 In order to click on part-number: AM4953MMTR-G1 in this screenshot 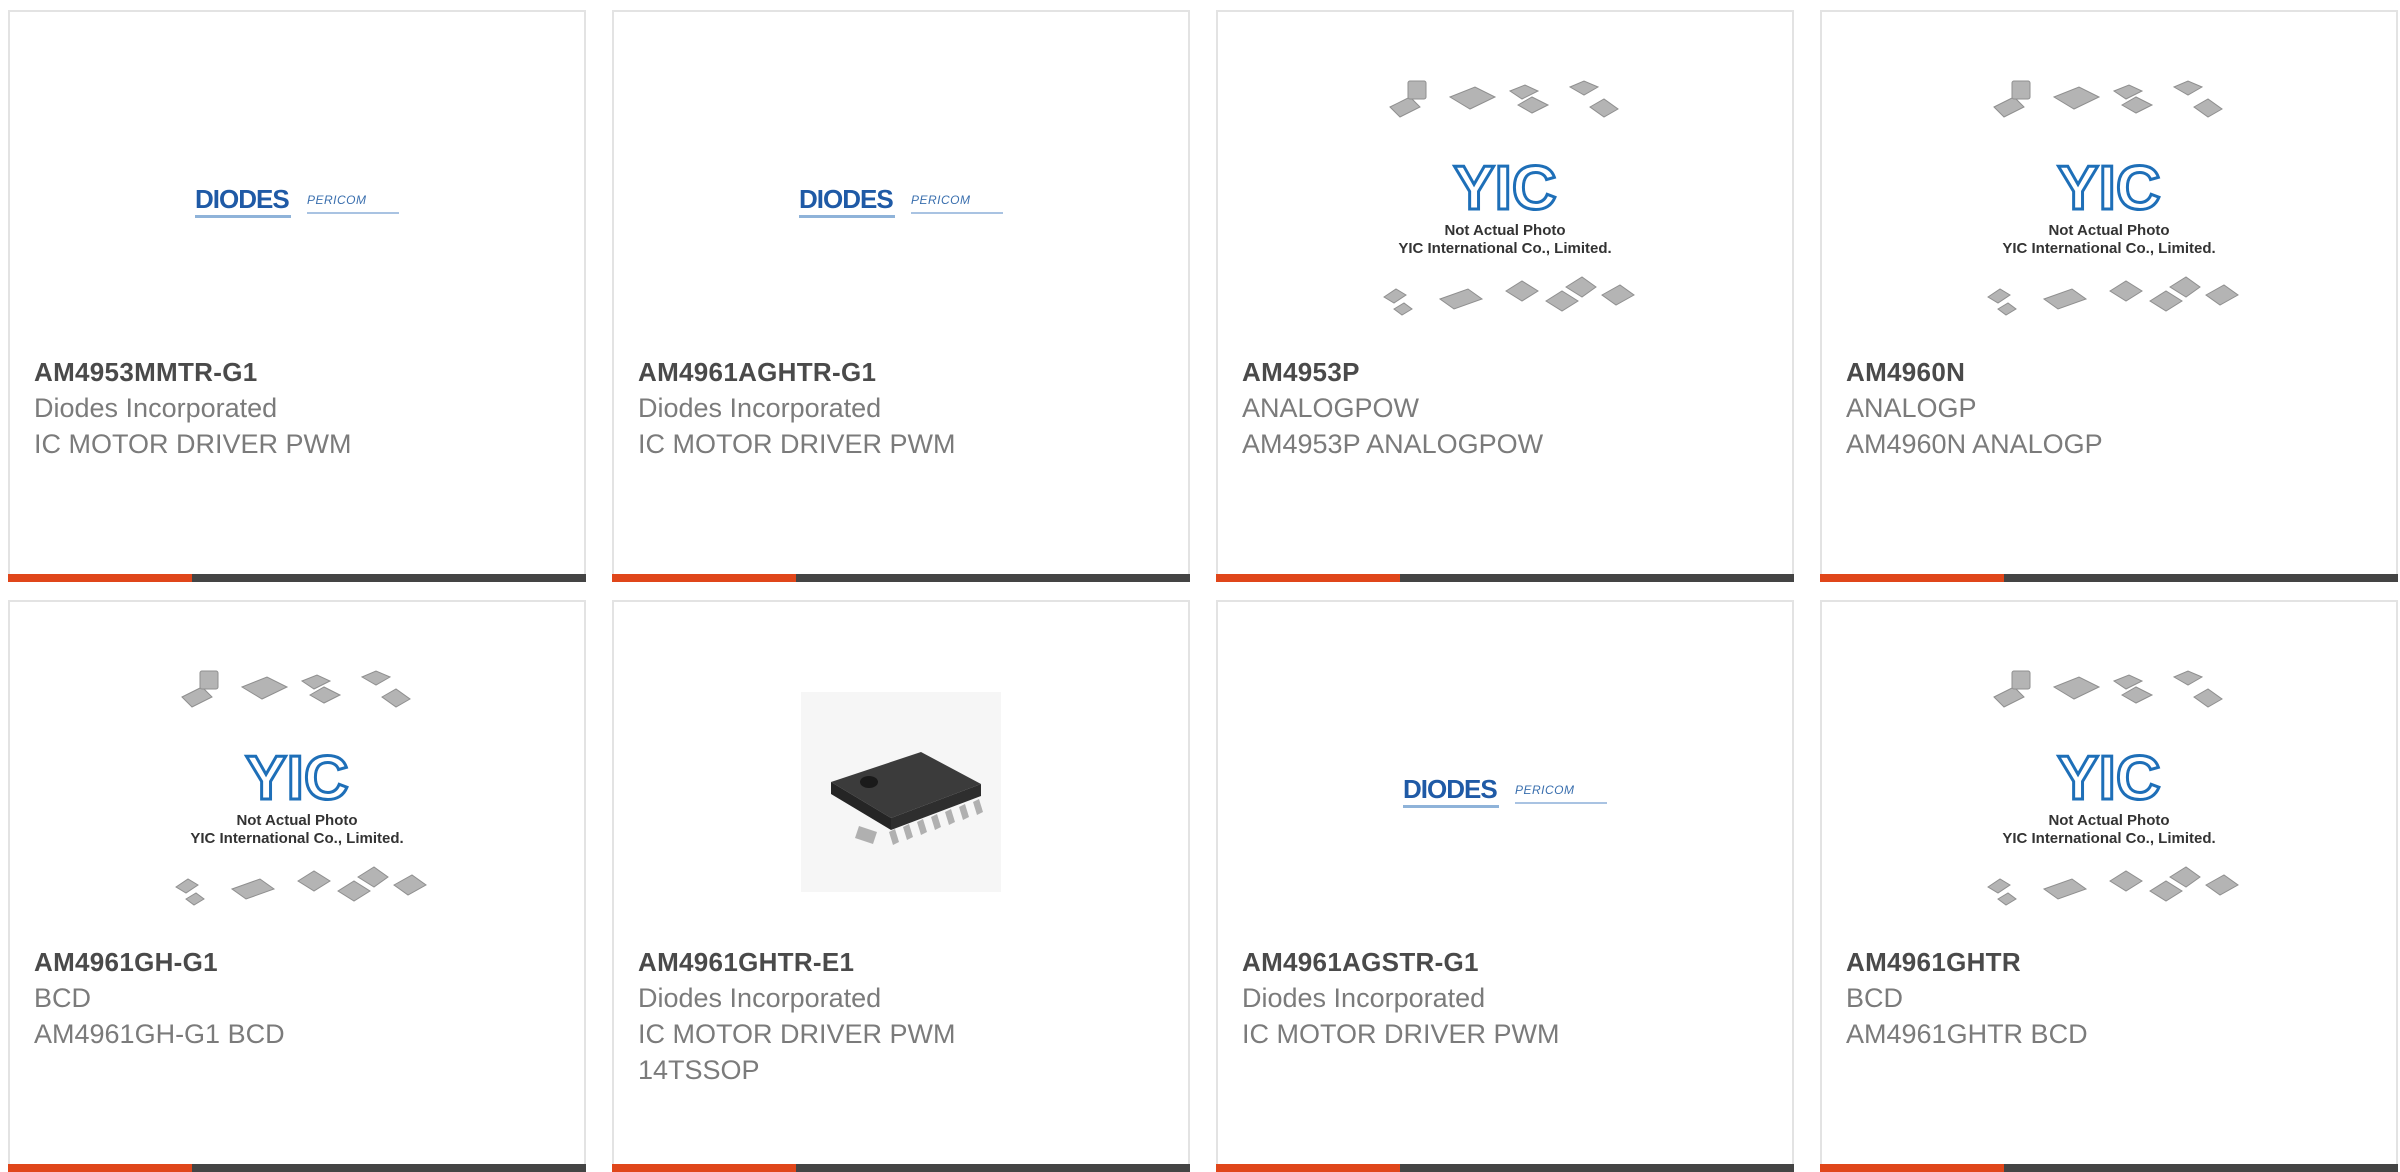, I will do `click(299, 372)`.